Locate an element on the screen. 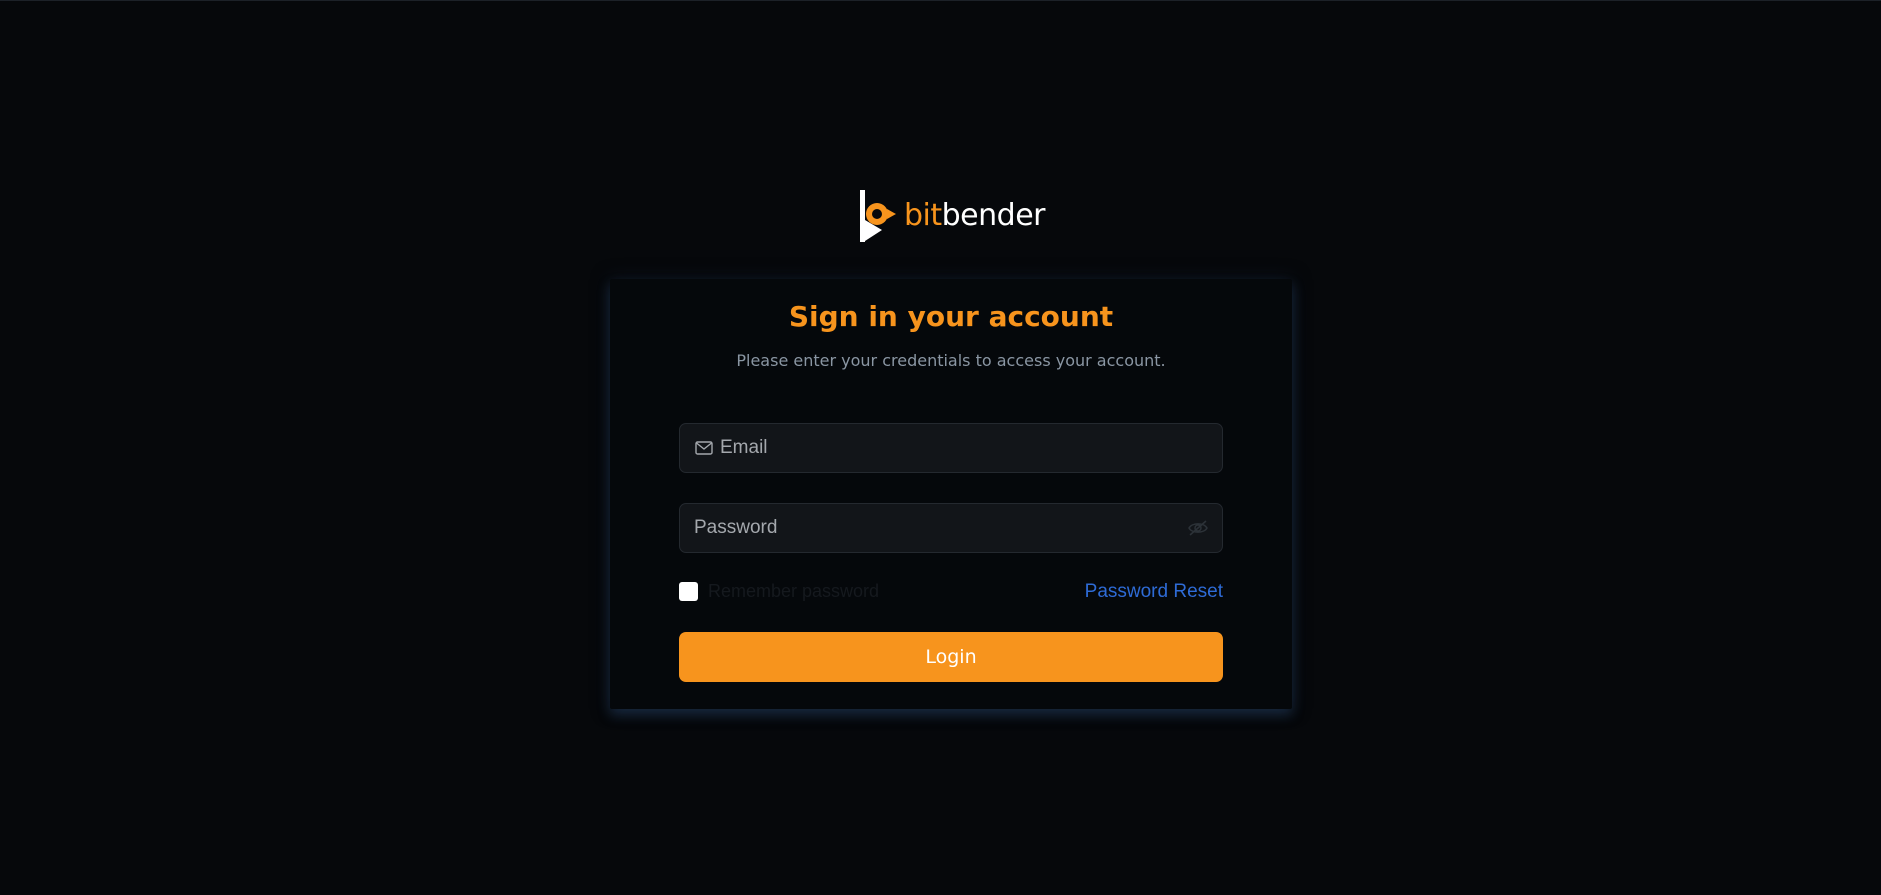  password-field is located at coordinates (951, 528).